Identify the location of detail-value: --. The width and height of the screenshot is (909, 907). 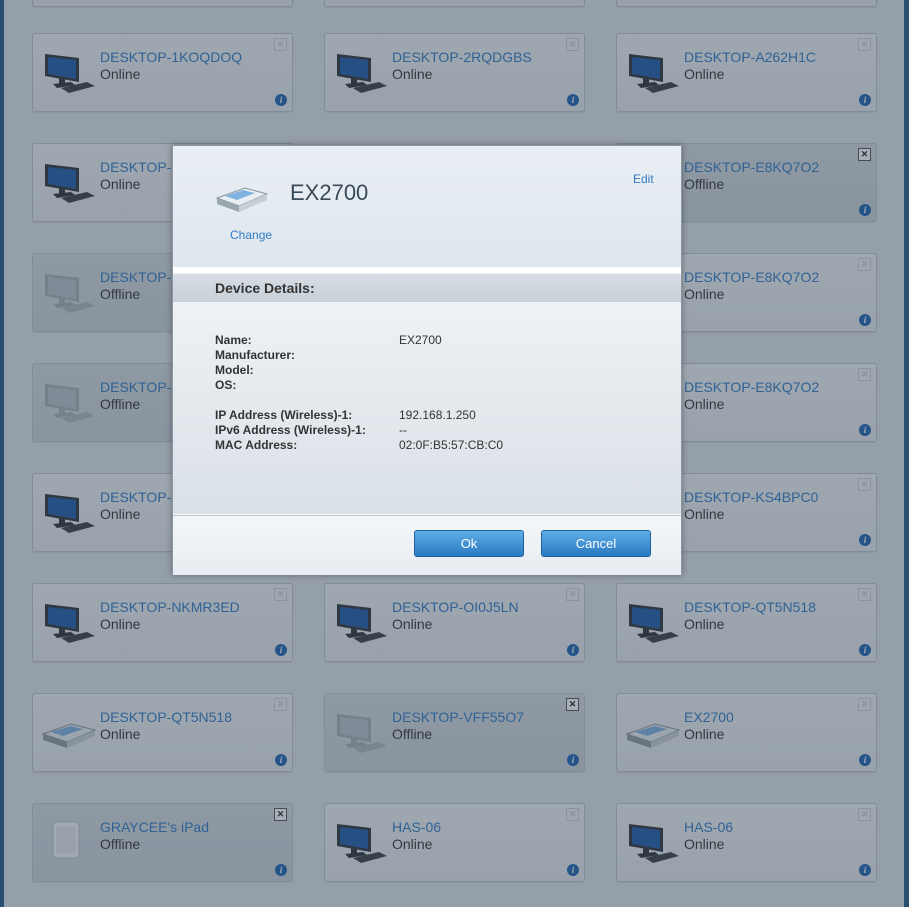
(403, 430).